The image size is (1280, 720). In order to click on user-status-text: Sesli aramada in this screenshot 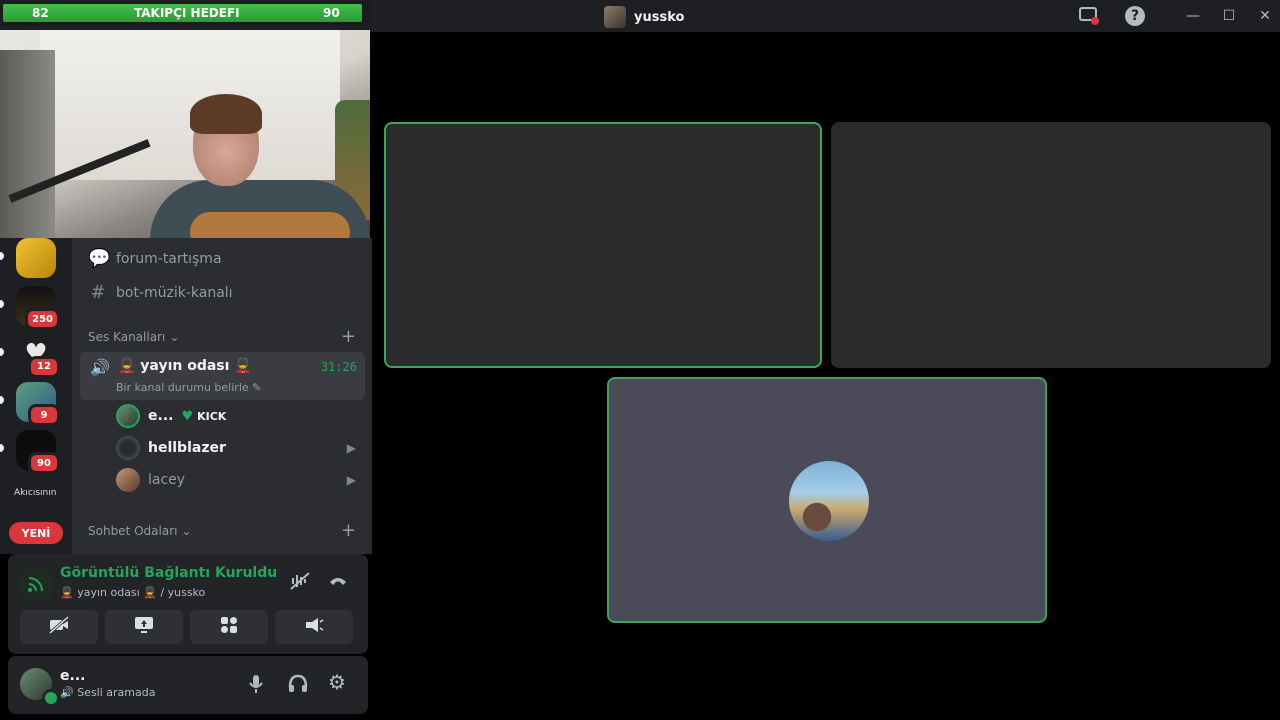, I will do `click(116, 692)`.